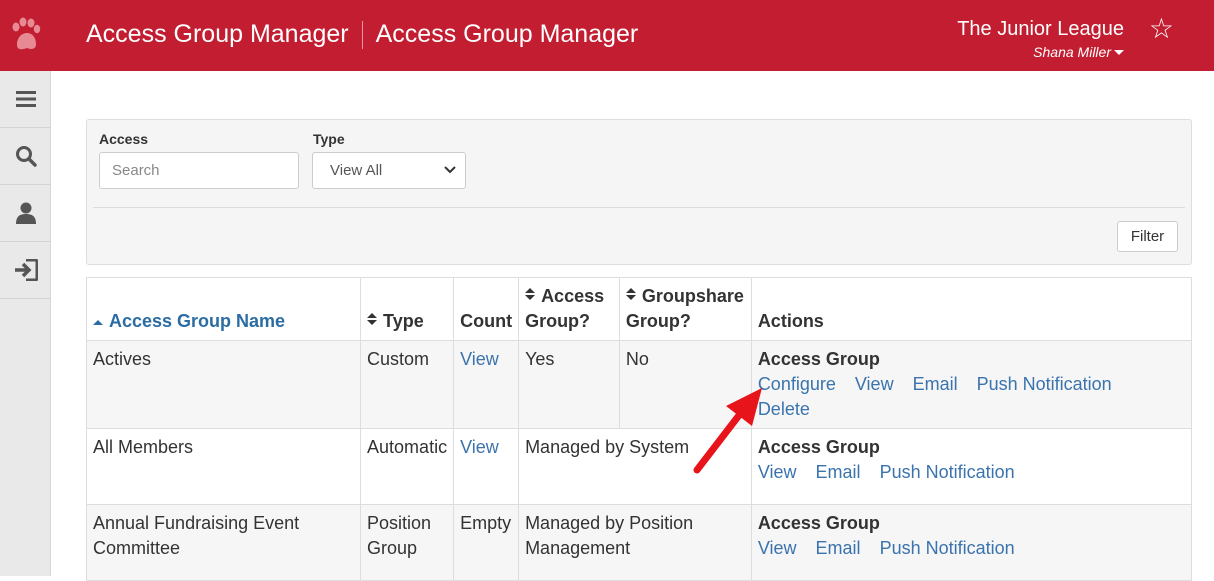 The image size is (1214, 581). Describe the element at coordinates (25, 323) in the screenshot. I see `sidebar` at that location.